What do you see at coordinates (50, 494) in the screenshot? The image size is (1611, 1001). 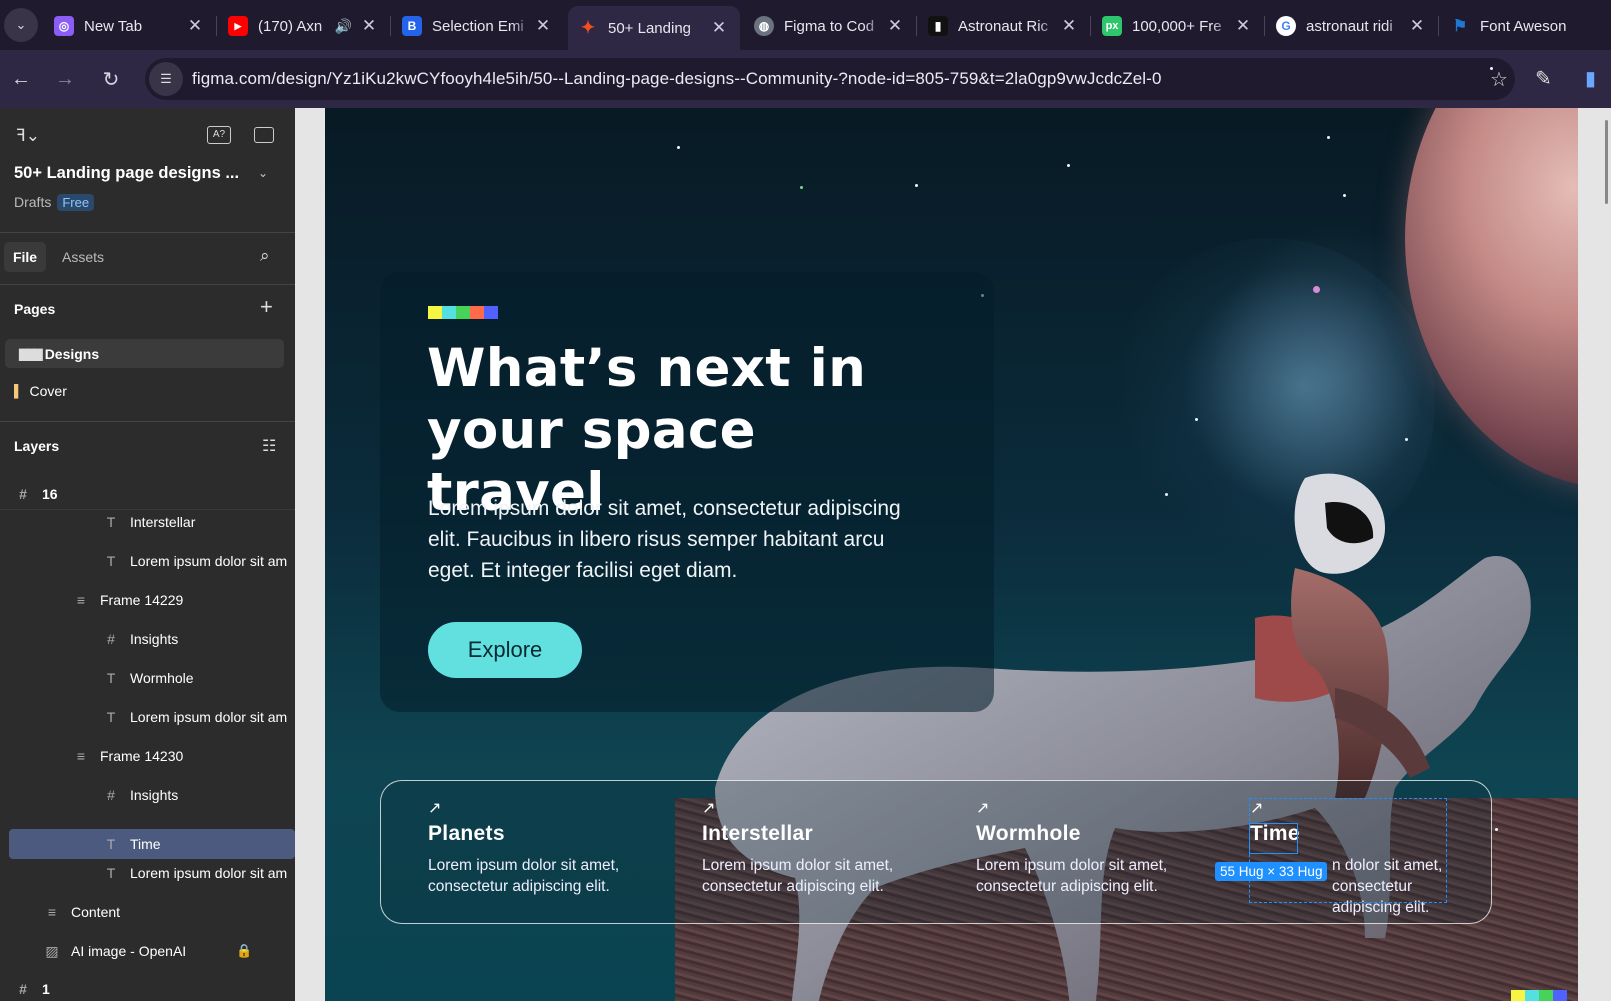 I see `layer-label: 16` at bounding box center [50, 494].